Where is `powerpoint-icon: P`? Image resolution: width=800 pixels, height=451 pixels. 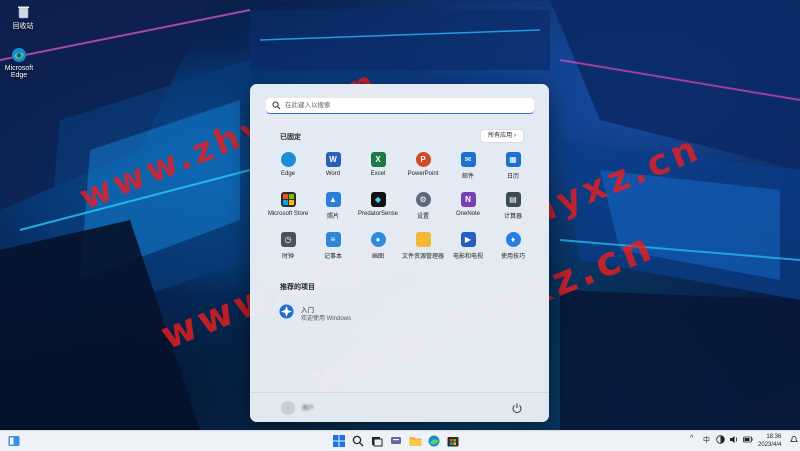
powerpoint-icon: P is located at coordinates (423, 159).